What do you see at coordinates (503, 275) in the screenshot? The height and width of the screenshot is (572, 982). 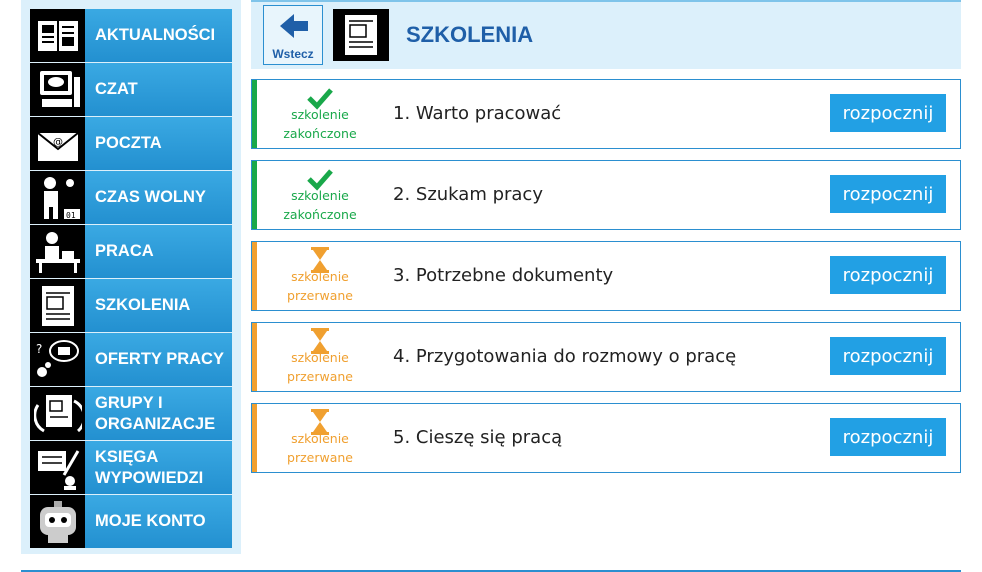 I see `course-title: 3. Potrzebne dokumenty` at bounding box center [503, 275].